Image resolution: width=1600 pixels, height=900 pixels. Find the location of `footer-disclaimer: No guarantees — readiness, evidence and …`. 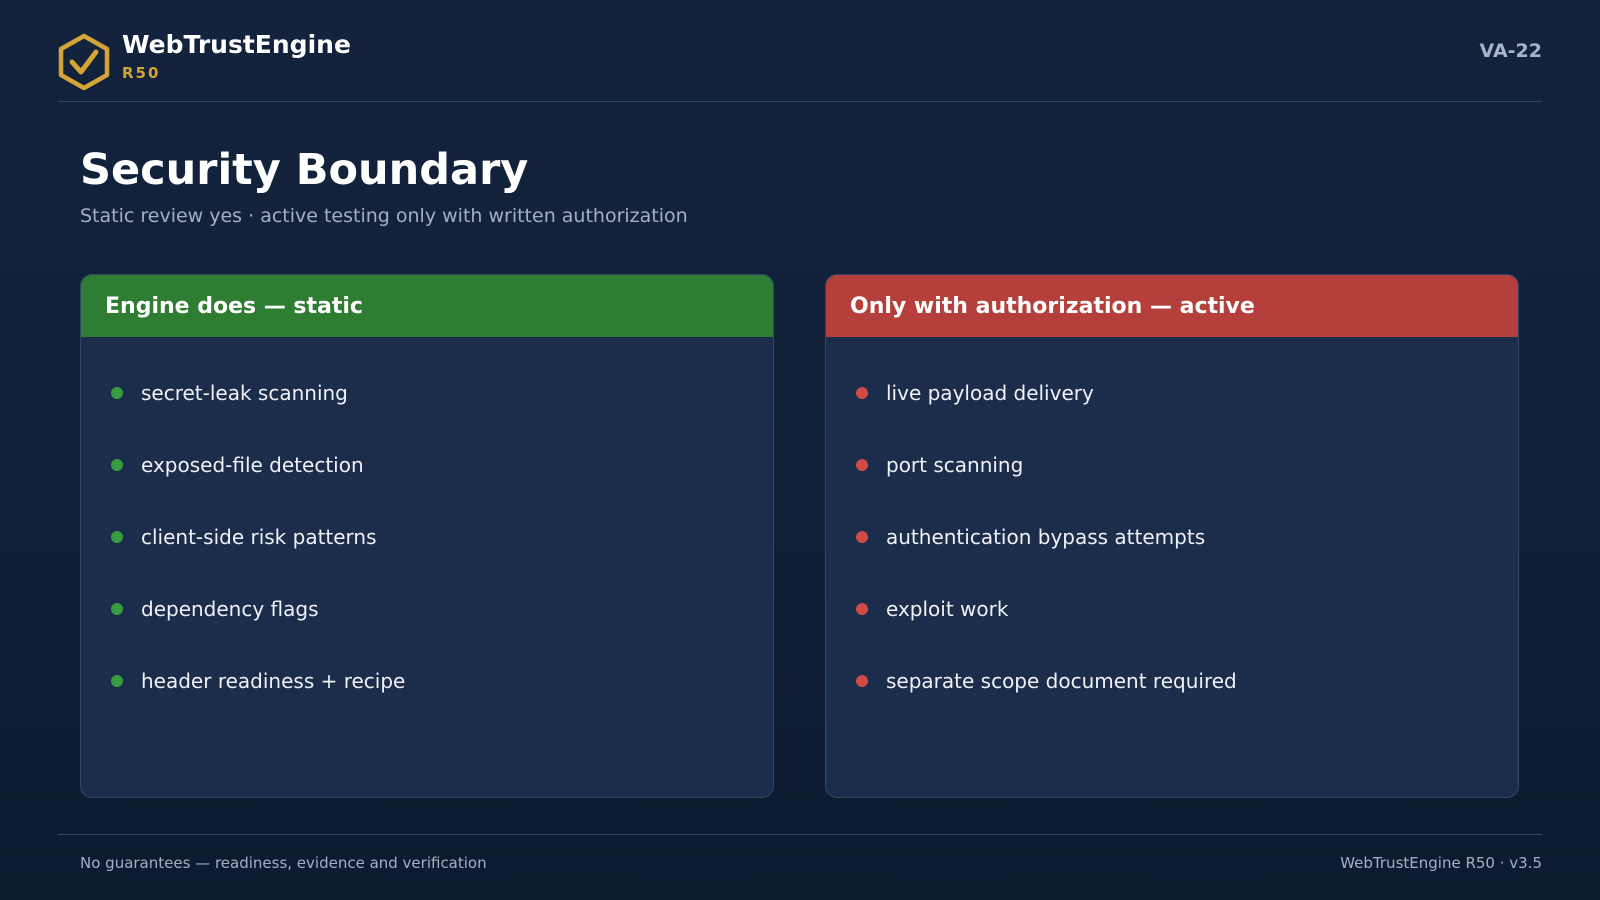

footer-disclaimer: No guarantees — readiness, evidence and … is located at coordinates (283, 863).